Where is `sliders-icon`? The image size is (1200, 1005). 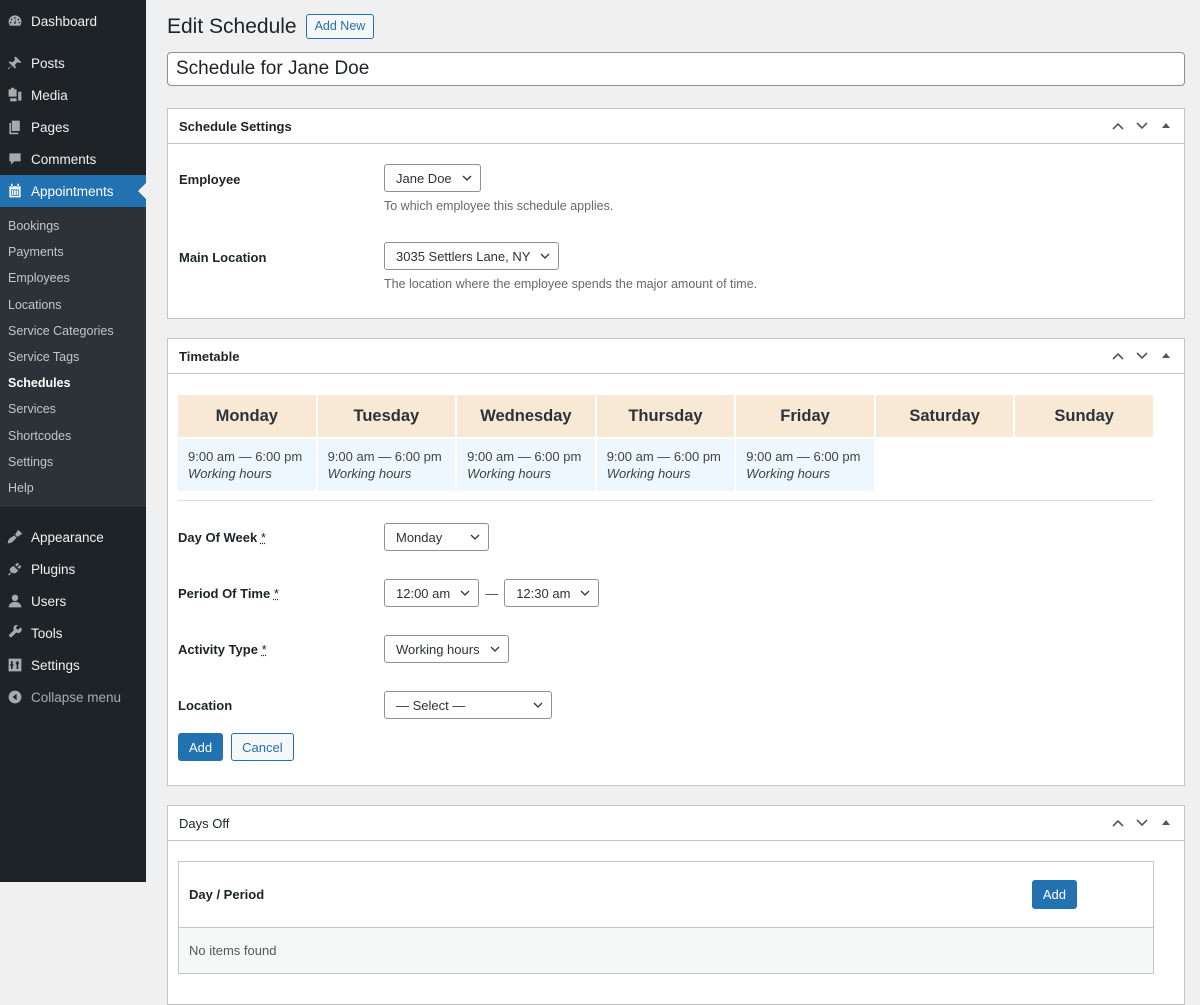
sliders-icon is located at coordinates (15, 665).